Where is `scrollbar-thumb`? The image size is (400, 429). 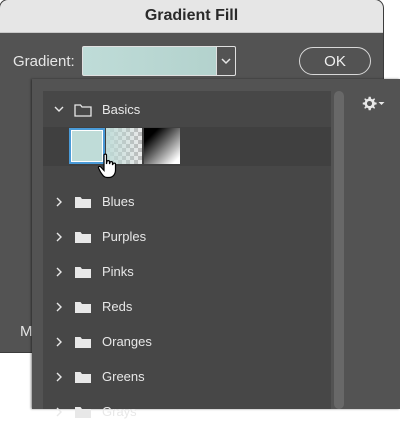 scrollbar-thumb is located at coordinates (339, 250).